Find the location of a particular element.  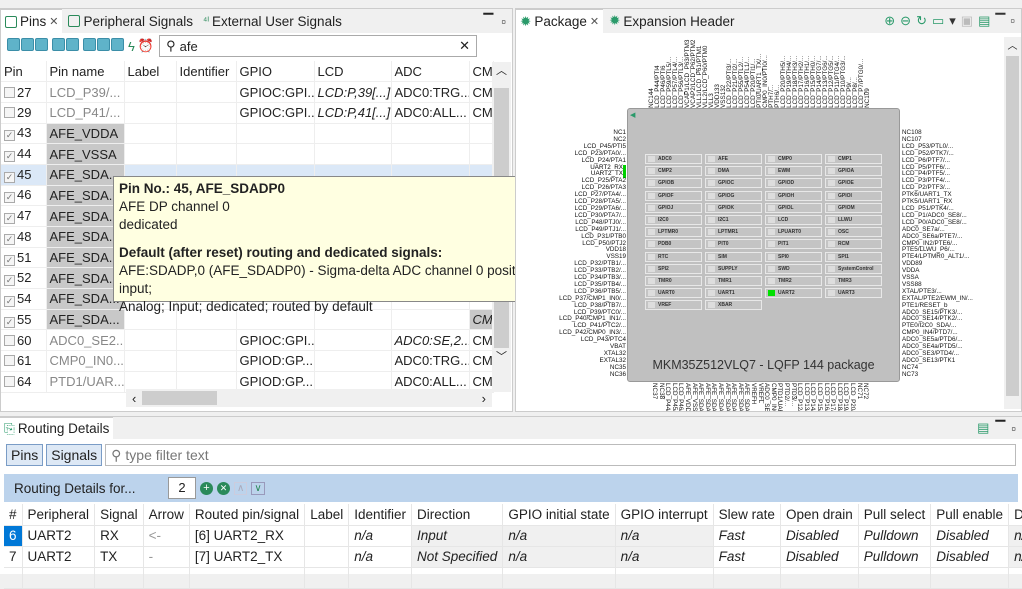

peripheral-block: GPIOF is located at coordinates (673, 195).